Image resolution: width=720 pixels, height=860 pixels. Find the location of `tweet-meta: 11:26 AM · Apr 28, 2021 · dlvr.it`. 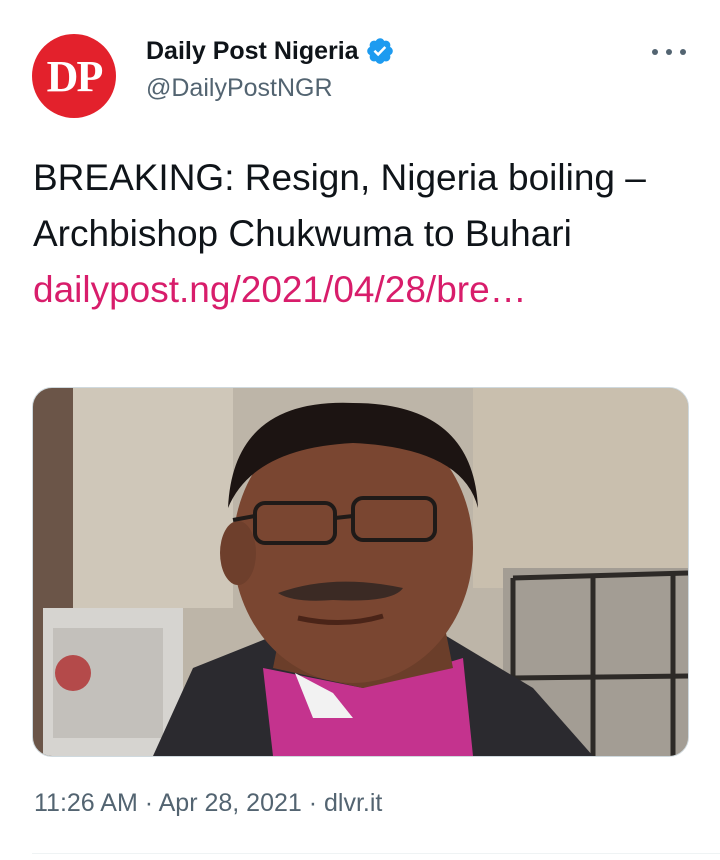

tweet-meta: 11:26 AM · Apr 28, 2021 · dlvr.it is located at coordinates (208, 803).